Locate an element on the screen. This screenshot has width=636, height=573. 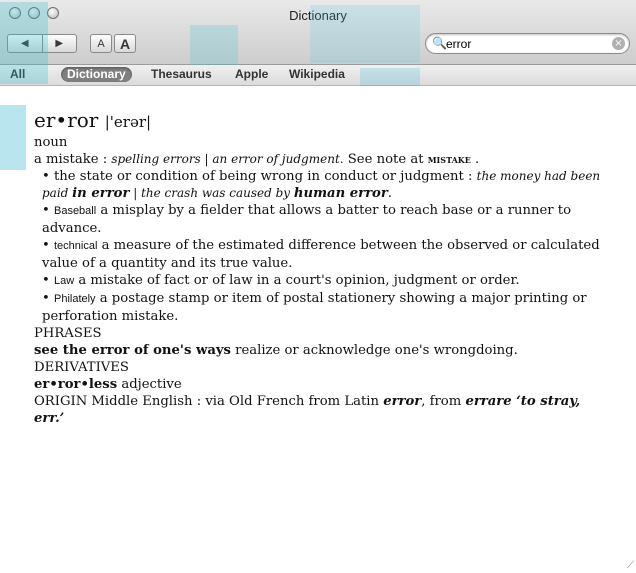
forward-button: ▶ is located at coordinates (59, 43).